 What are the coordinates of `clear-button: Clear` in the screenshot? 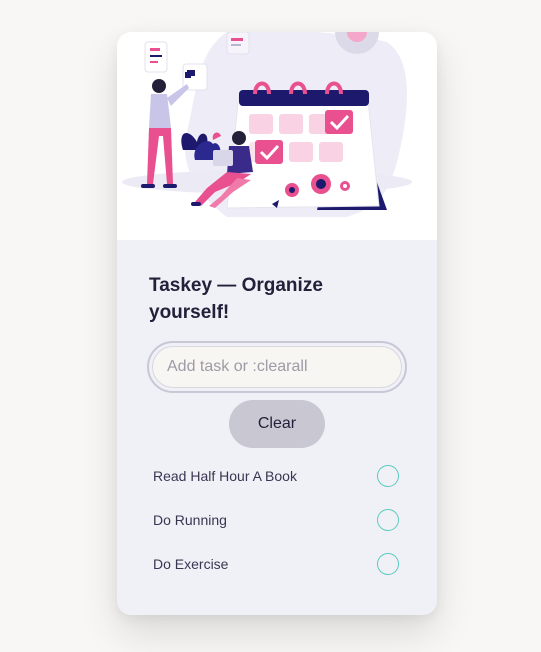 It's located at (277, 424).